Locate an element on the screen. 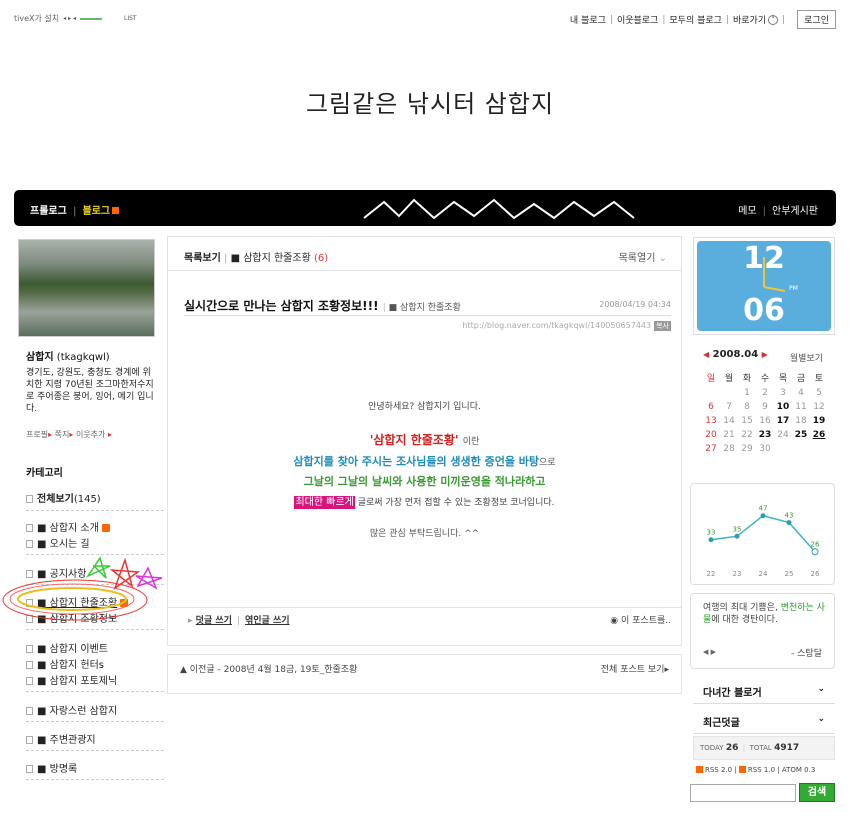  quote-widget: 여행의 최대 기쁨은, 변천하는 사물에 대한 경탄이다. ◀ ▶ - 스탕달 is located at coordinates (762, 631).